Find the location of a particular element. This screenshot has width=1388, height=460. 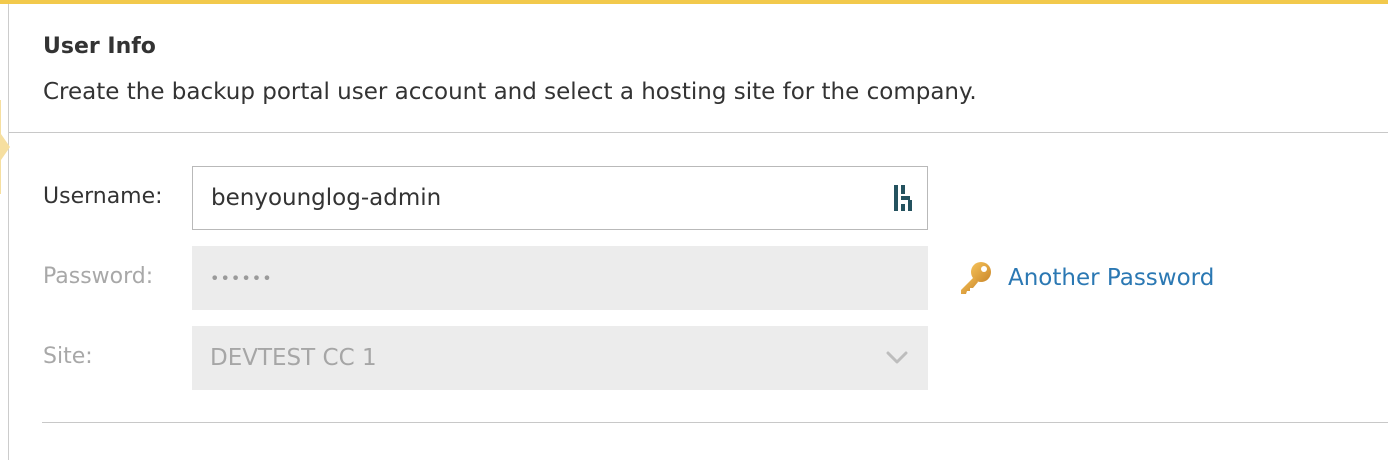

username-value: benyounglog-admin is located at coordinates (326, 198).